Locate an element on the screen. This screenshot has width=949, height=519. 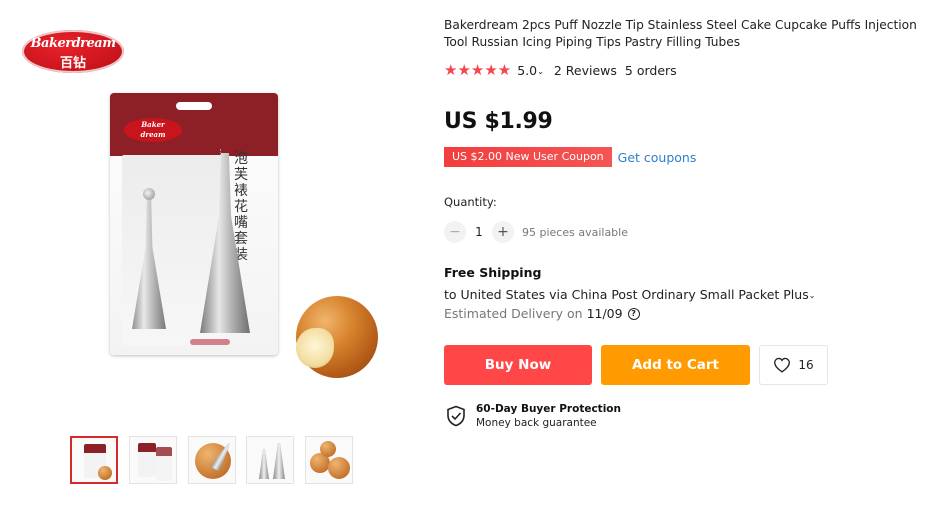
coupon-row: US $2.00 New User Coupon Get coupons is located at coordinates (570, 157).